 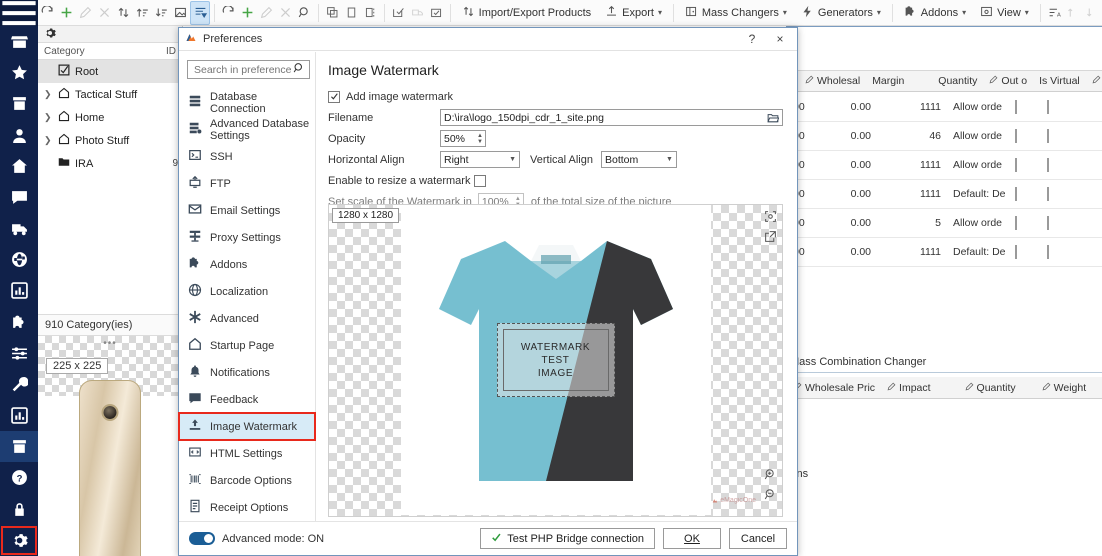 What do you see at coordinates (1064, 388) in the screenshot?
I see `column-weight: Weight` at bounding box center [1064, 388].